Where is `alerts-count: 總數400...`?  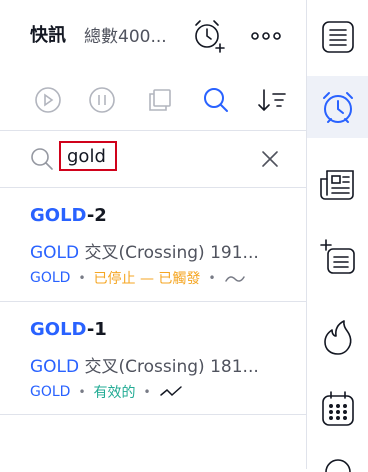 alerts-count: 總數400... is located at coordinates (125, 37).